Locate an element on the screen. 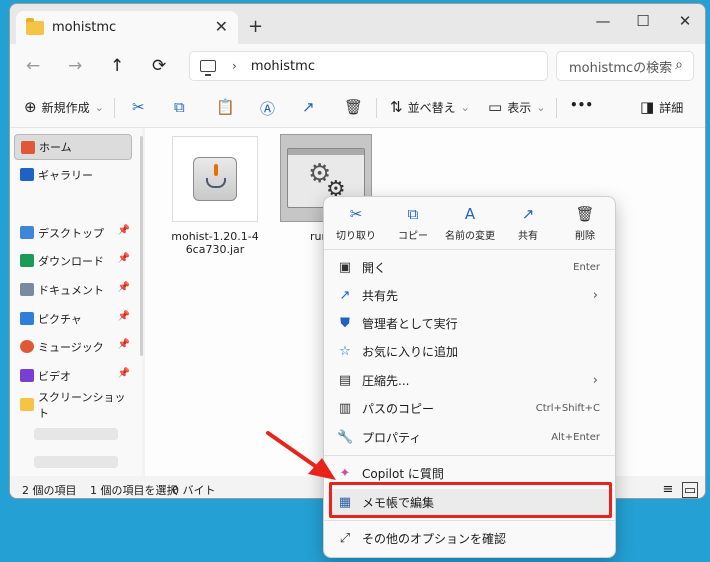  more-options-icon: ⤢ is located at coordinates (345, 538).